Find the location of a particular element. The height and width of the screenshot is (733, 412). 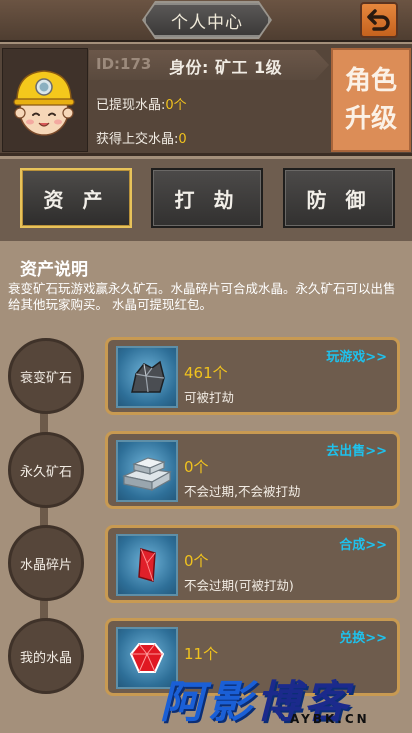

asset-note: 不会过期(可被打劫) is located at coordinates (239, 585).